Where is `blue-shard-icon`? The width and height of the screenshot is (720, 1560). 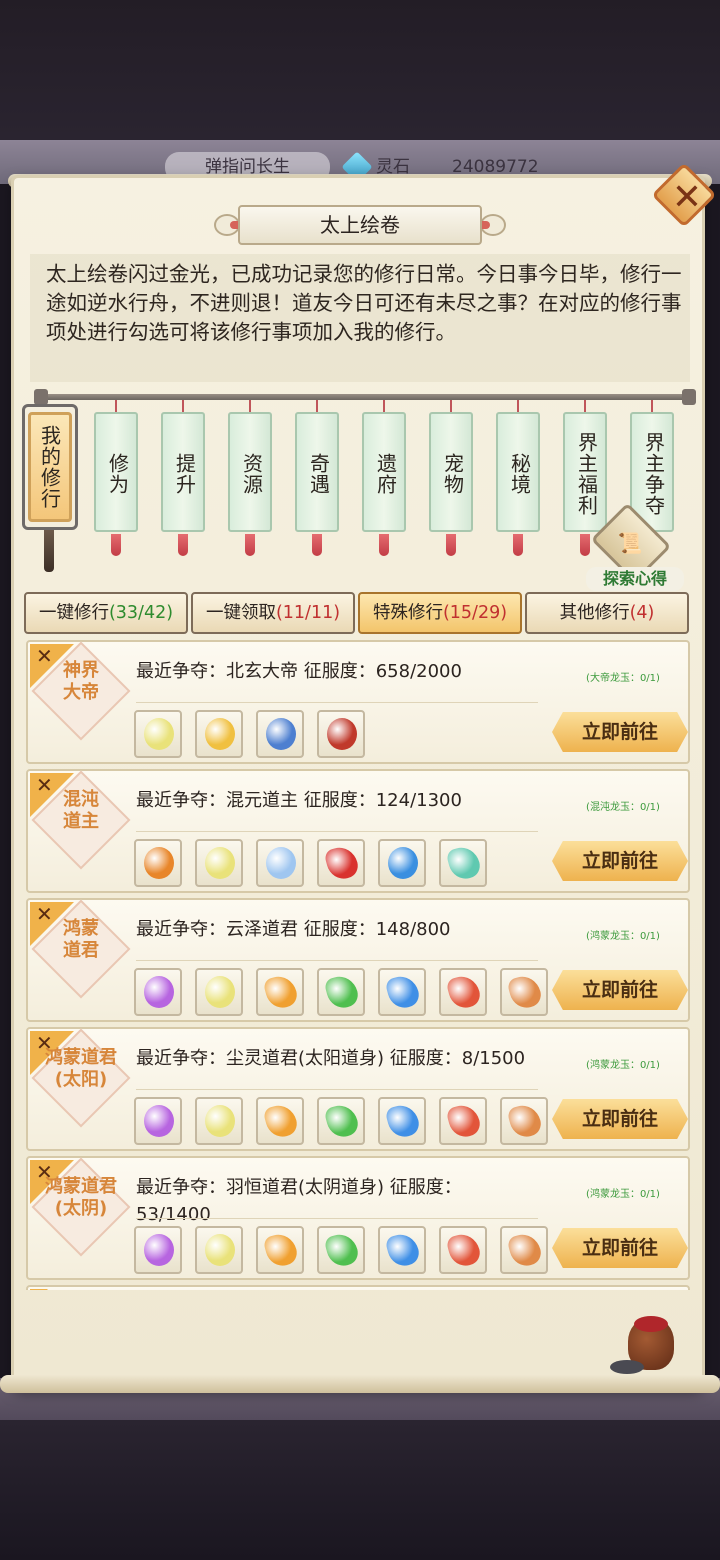 blue-shard-icon is located at coordinates (403, 1250).